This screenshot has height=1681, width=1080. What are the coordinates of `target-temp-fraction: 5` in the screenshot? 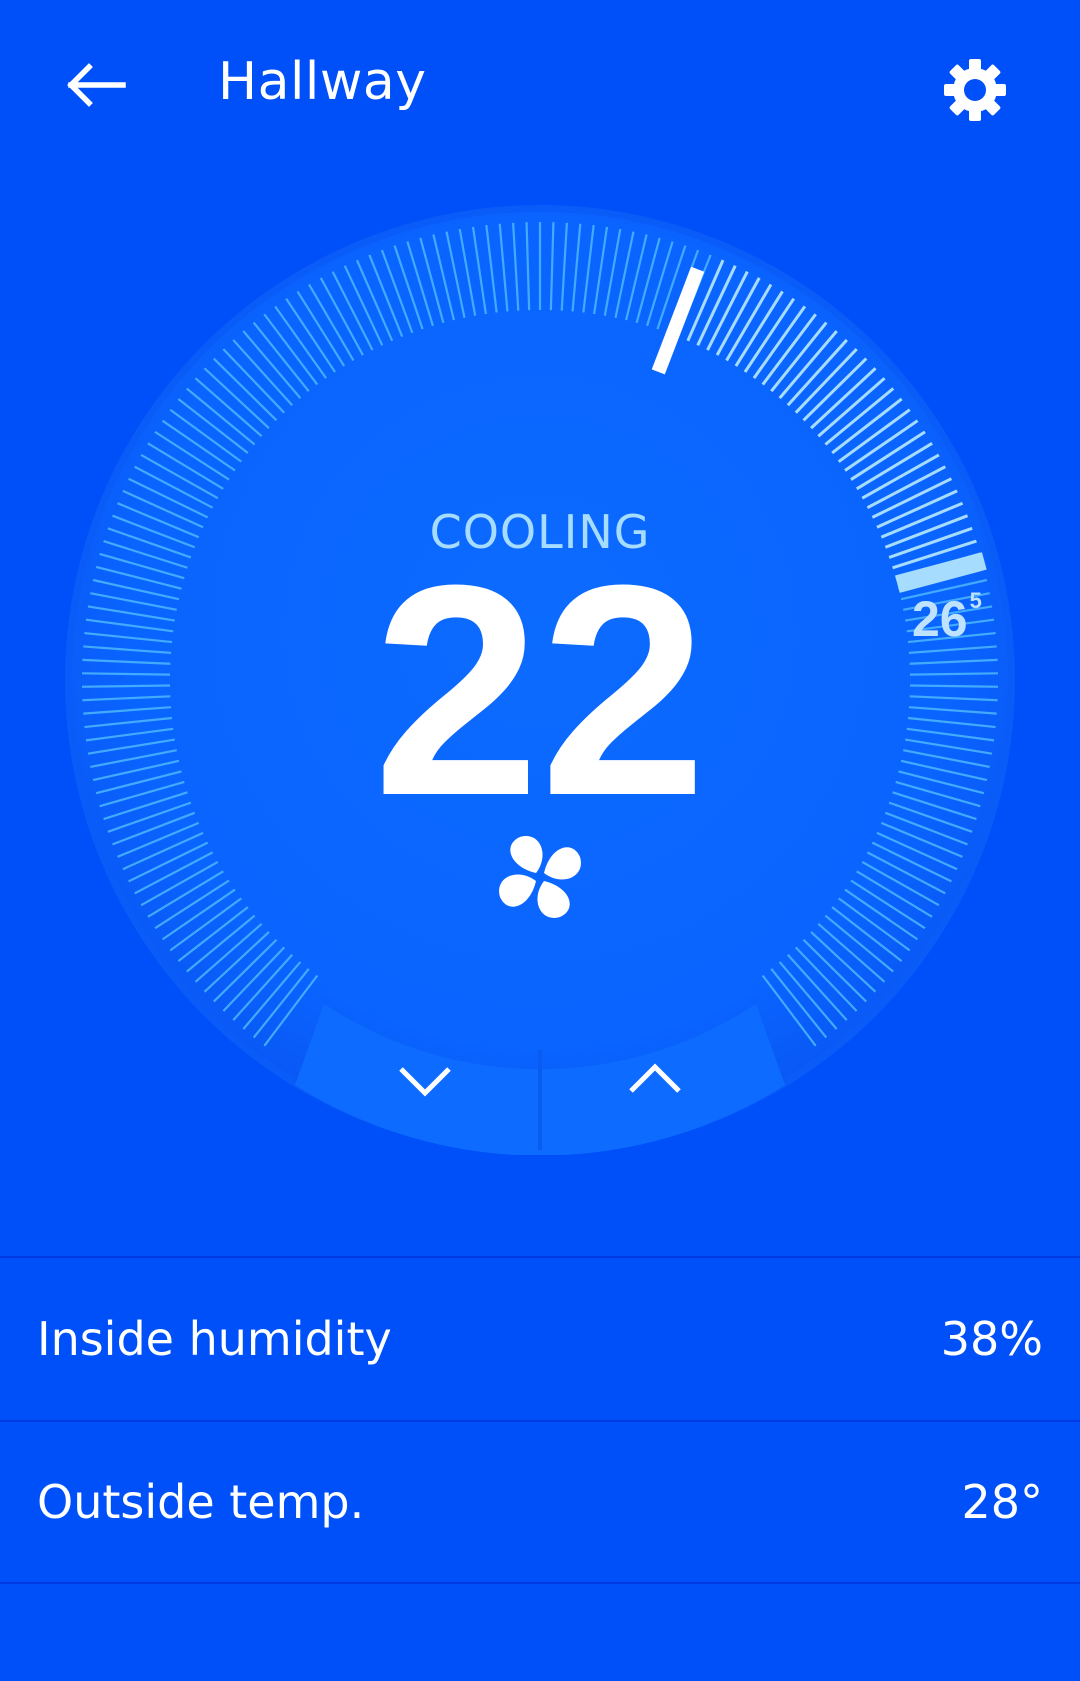 It's located at (975, 600).